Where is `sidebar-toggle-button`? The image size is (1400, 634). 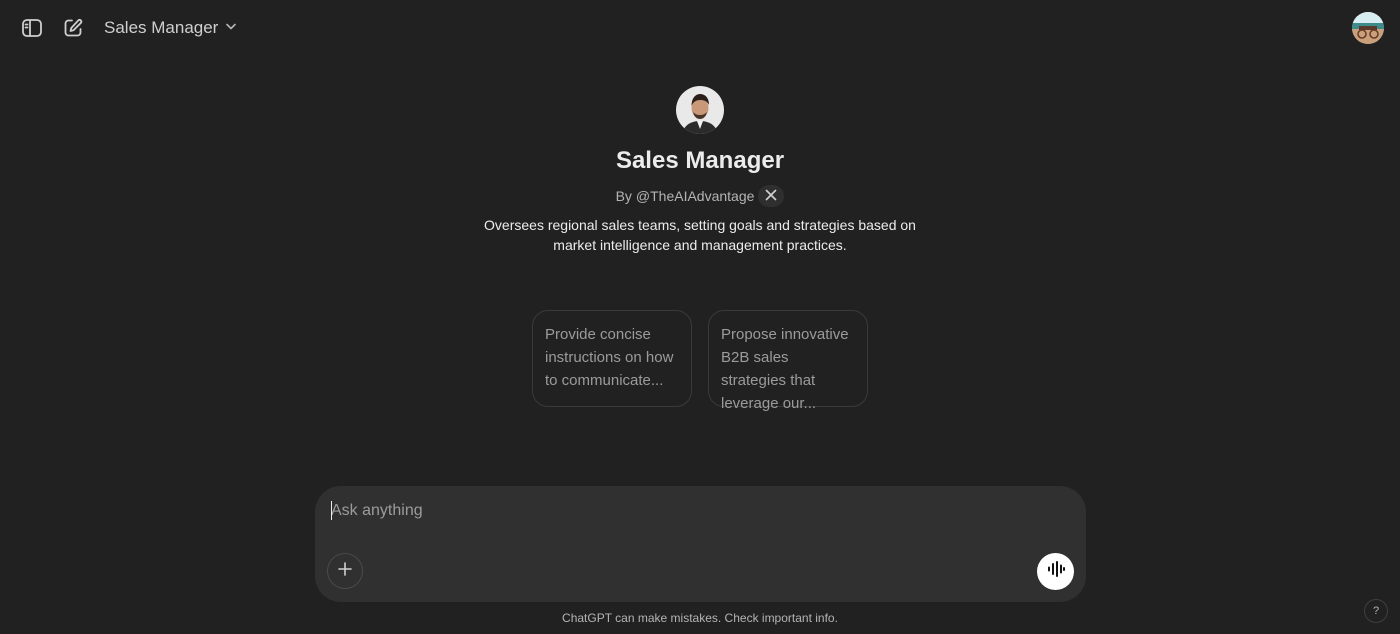 sidebar-toggle-button is located at coordinates (32, 28).